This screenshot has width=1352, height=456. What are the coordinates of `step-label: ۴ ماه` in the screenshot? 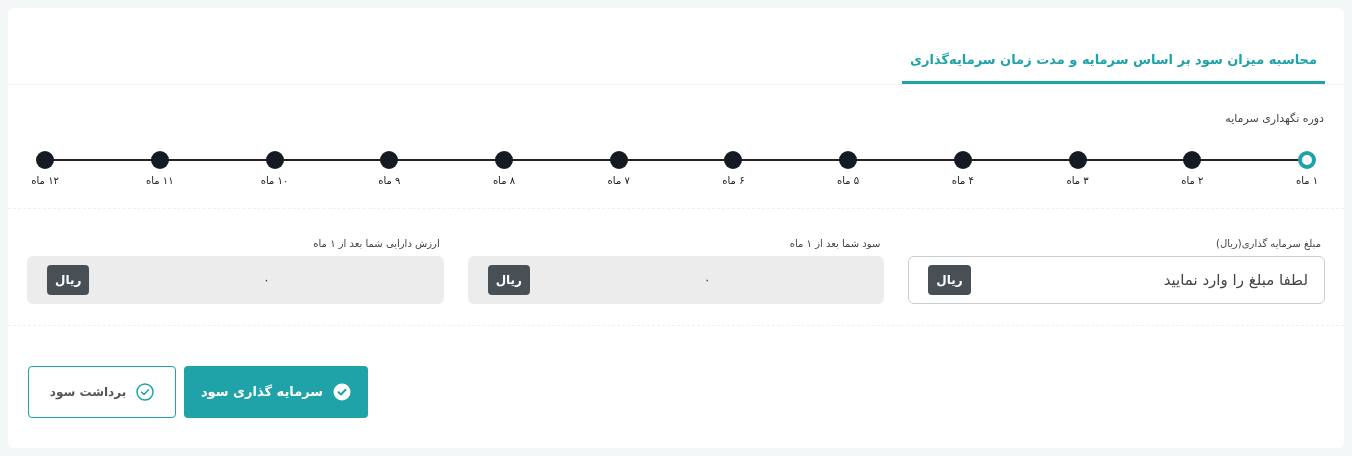 It's located at (962, 180).